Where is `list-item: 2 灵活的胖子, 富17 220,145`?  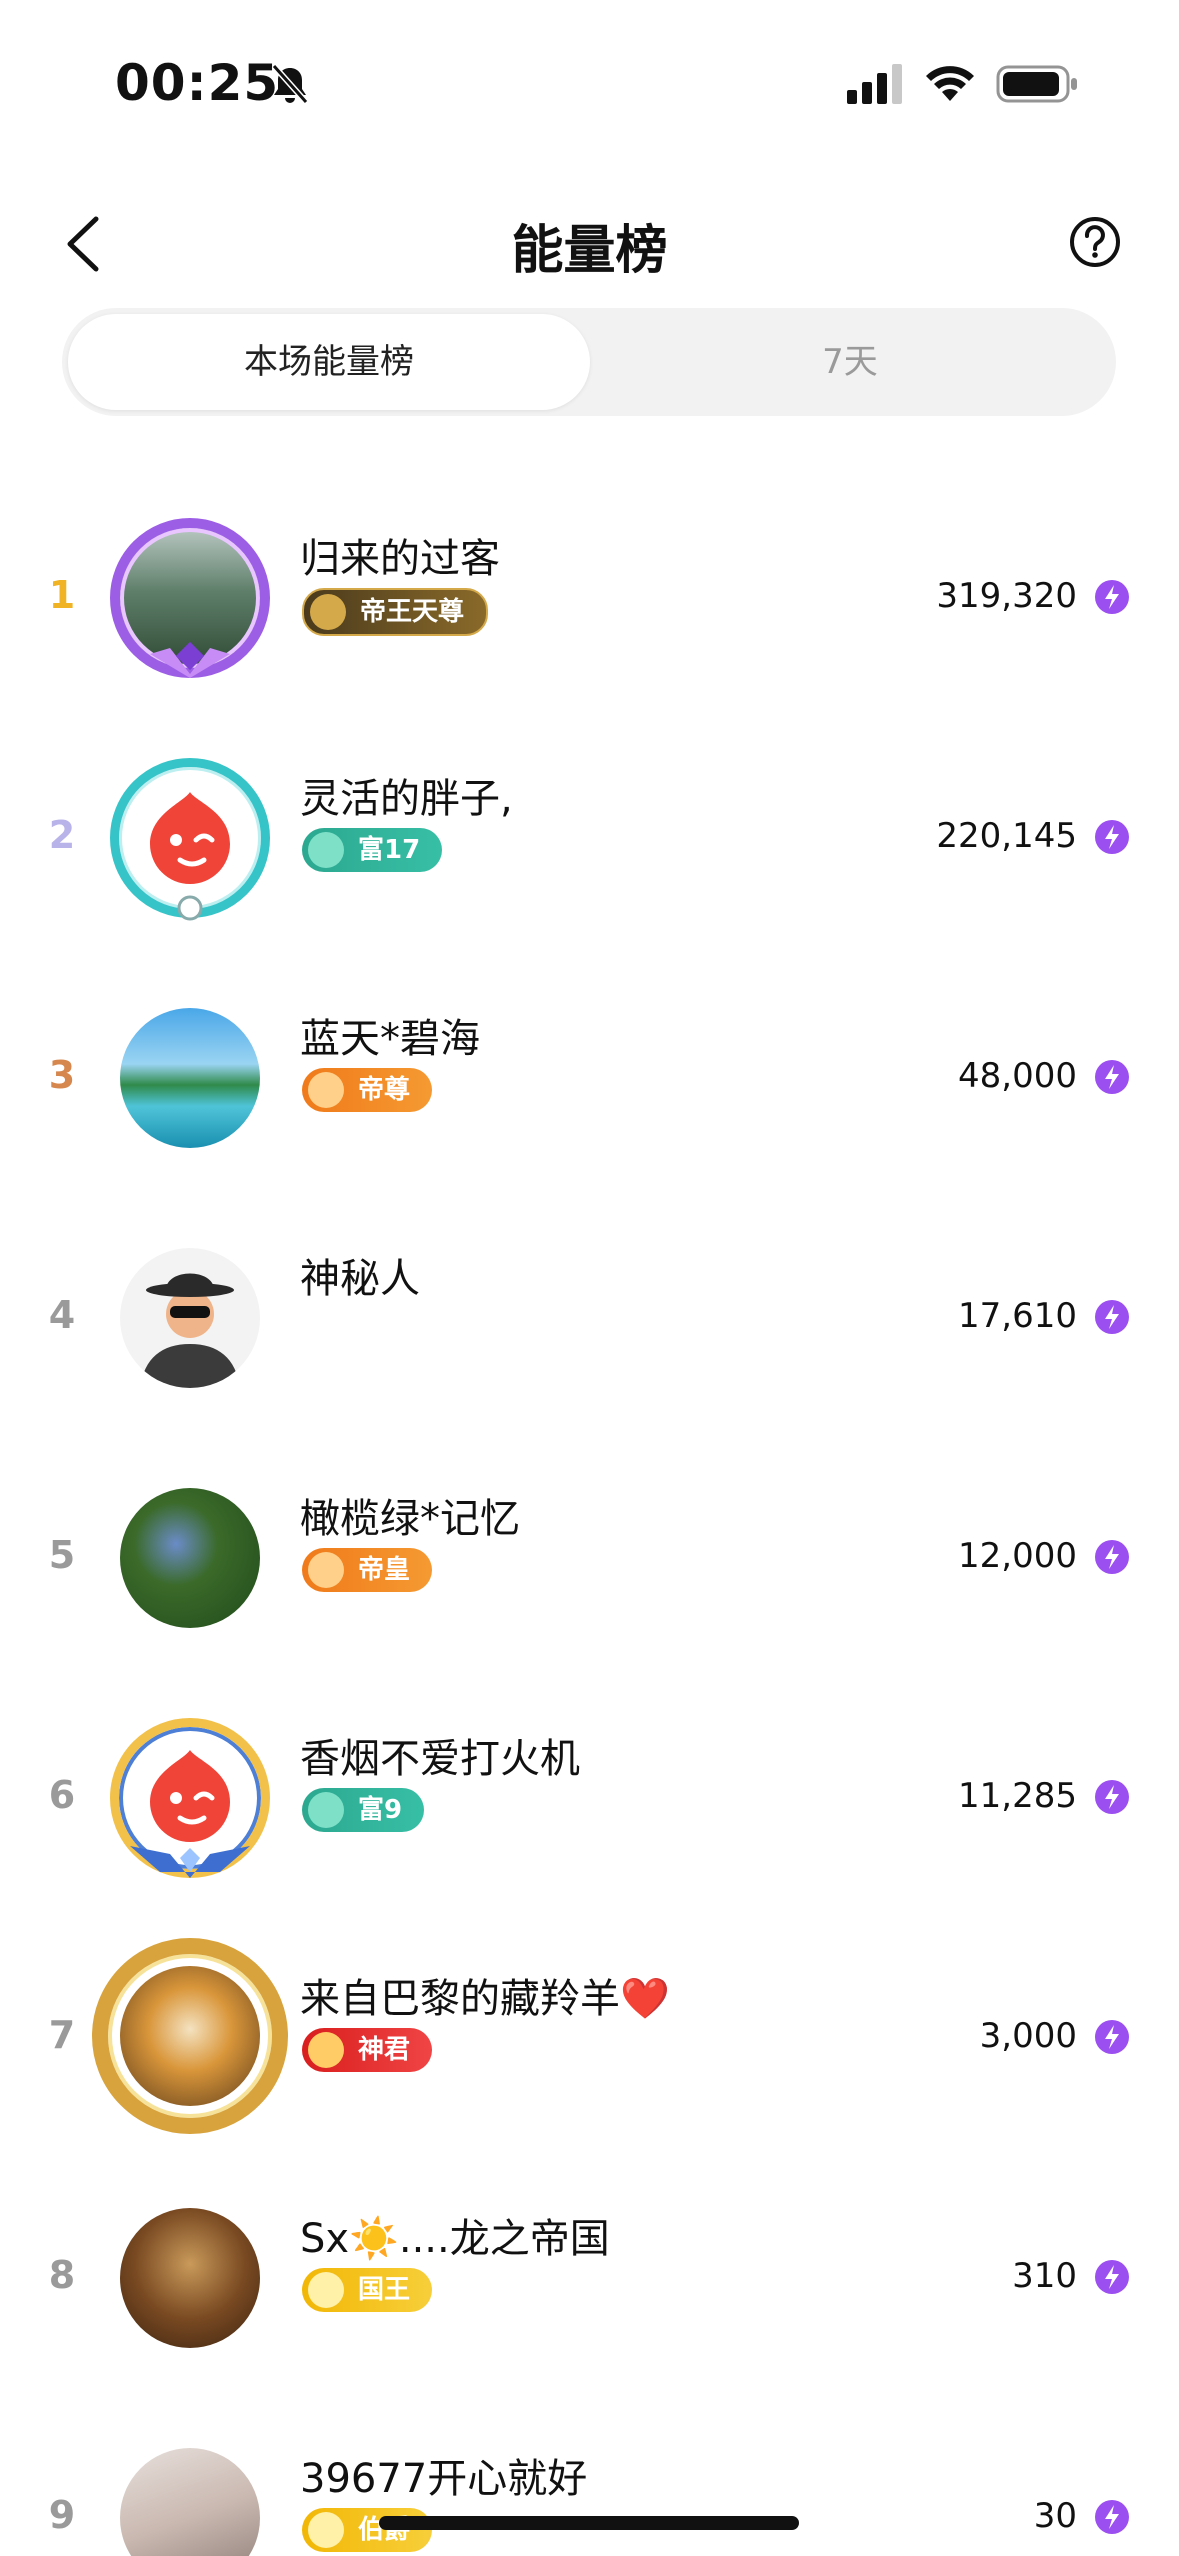
list-item: 2 灵活的胖子, 富17 220,145 is located at coordinates (589, 838).